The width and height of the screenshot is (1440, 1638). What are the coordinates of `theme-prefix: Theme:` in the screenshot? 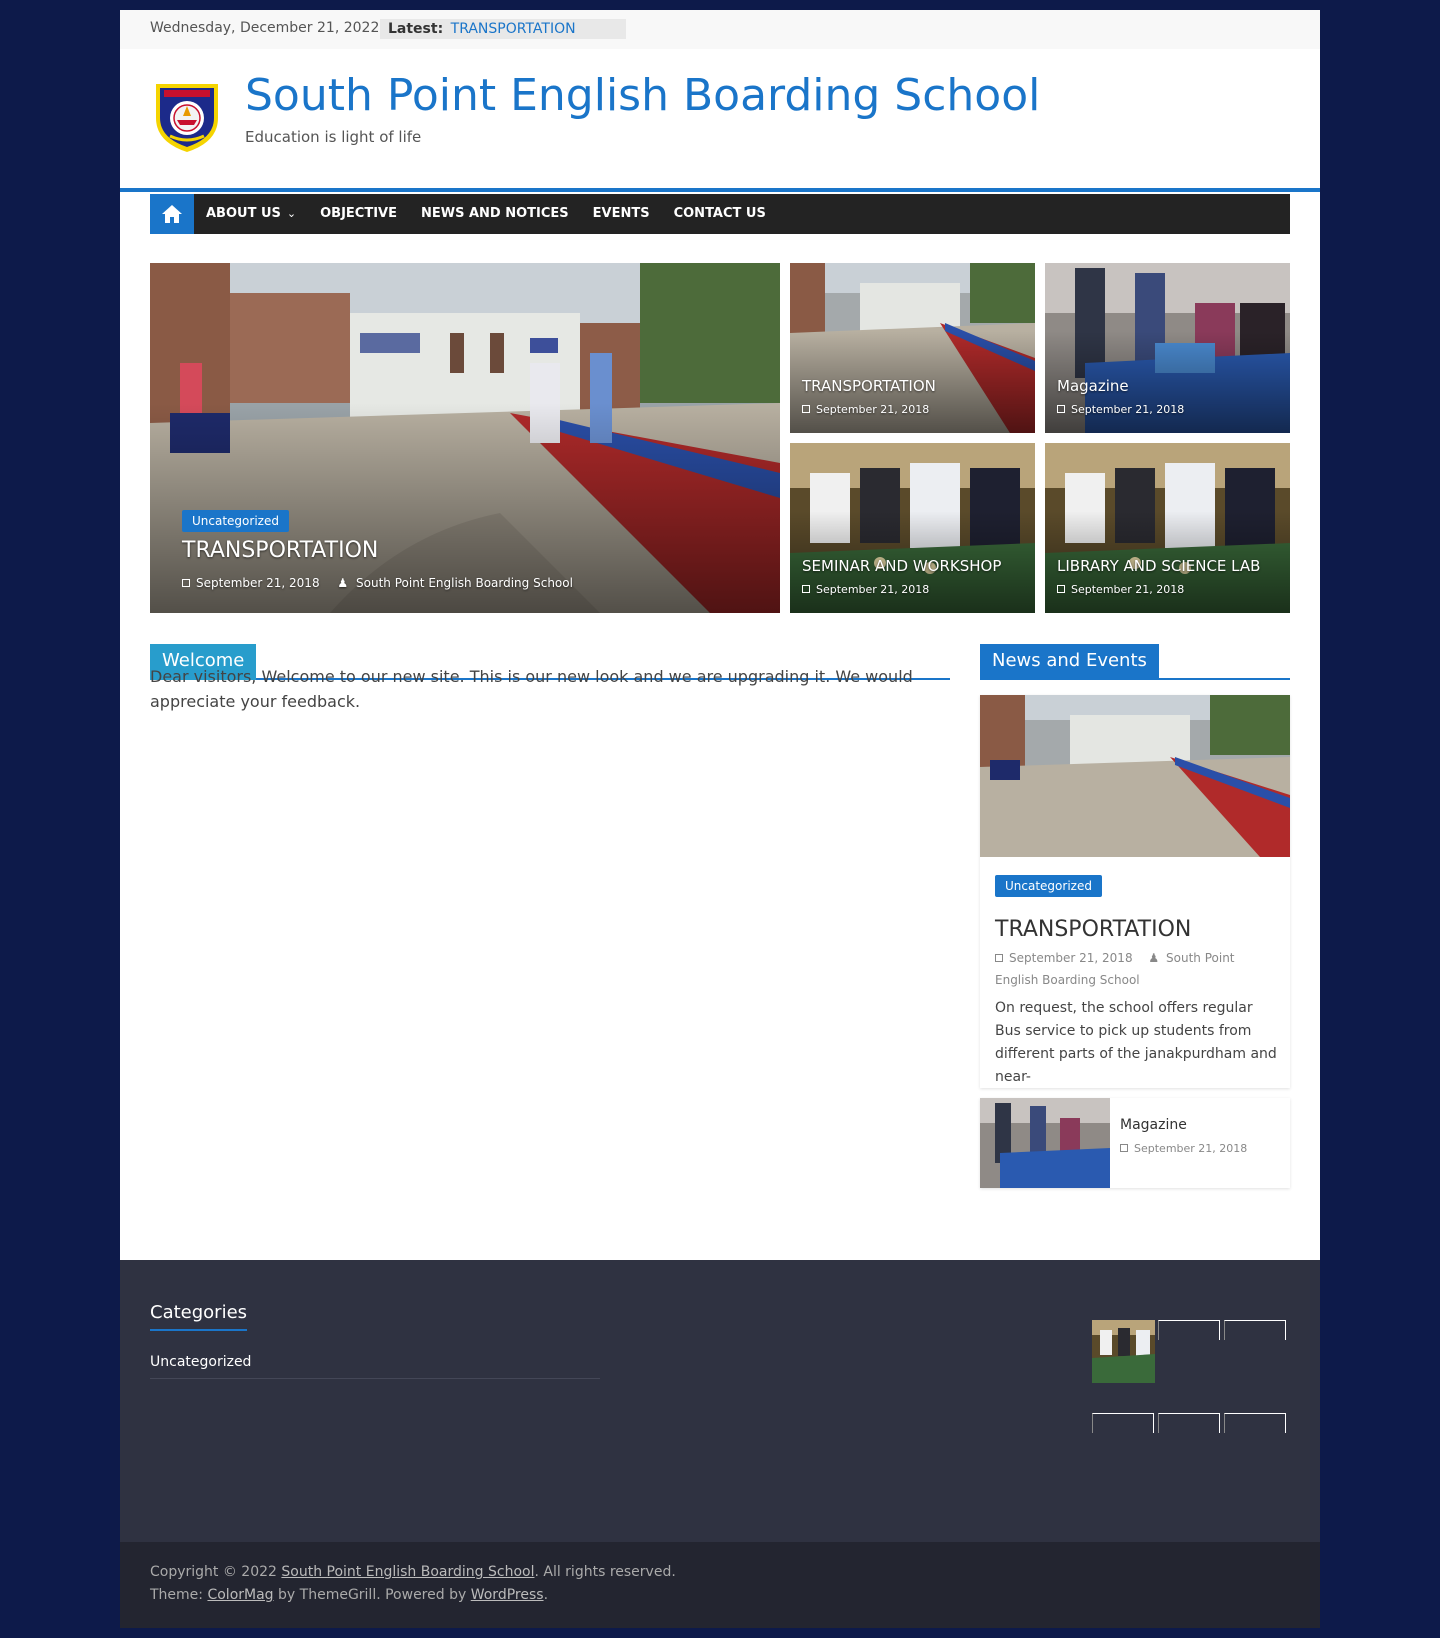 It's located at (179, 1595).